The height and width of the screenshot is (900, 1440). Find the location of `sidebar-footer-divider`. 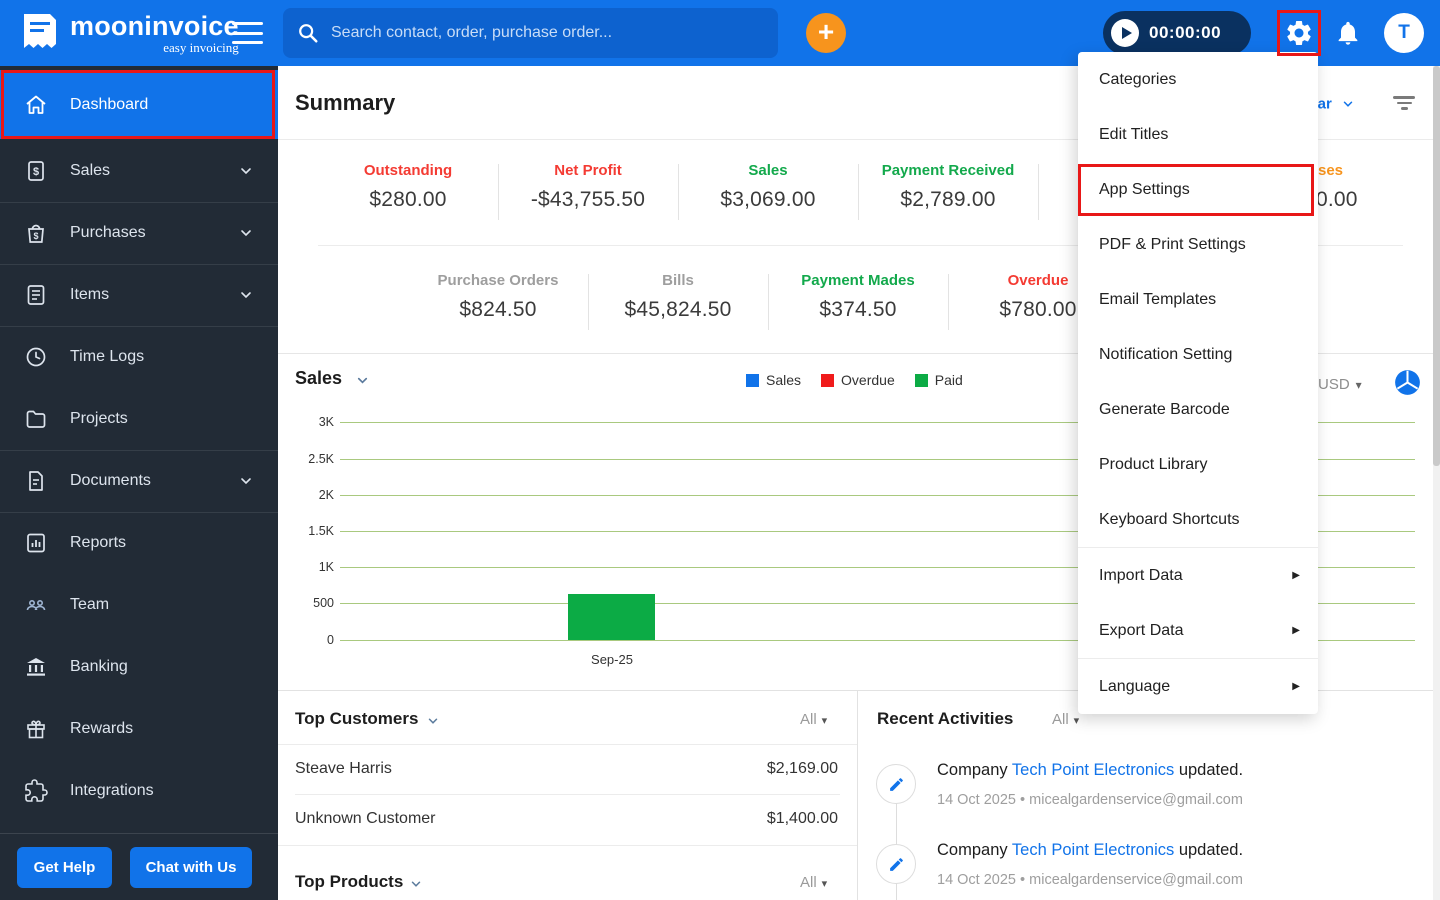

sidebar-footer-divider is located at coordinates (139, 833).